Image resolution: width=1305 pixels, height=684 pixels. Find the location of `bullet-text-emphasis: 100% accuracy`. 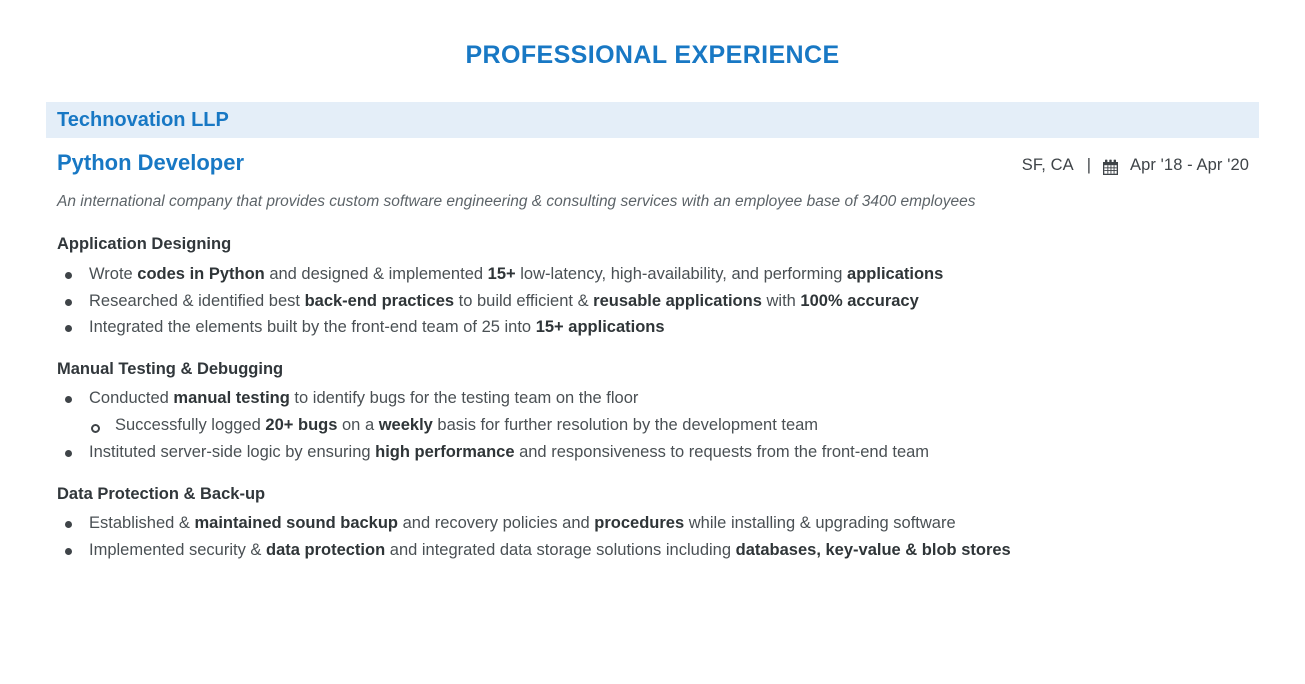

bullet-text-emphasis: 100% accuracy is located at coordinates (859, 300).